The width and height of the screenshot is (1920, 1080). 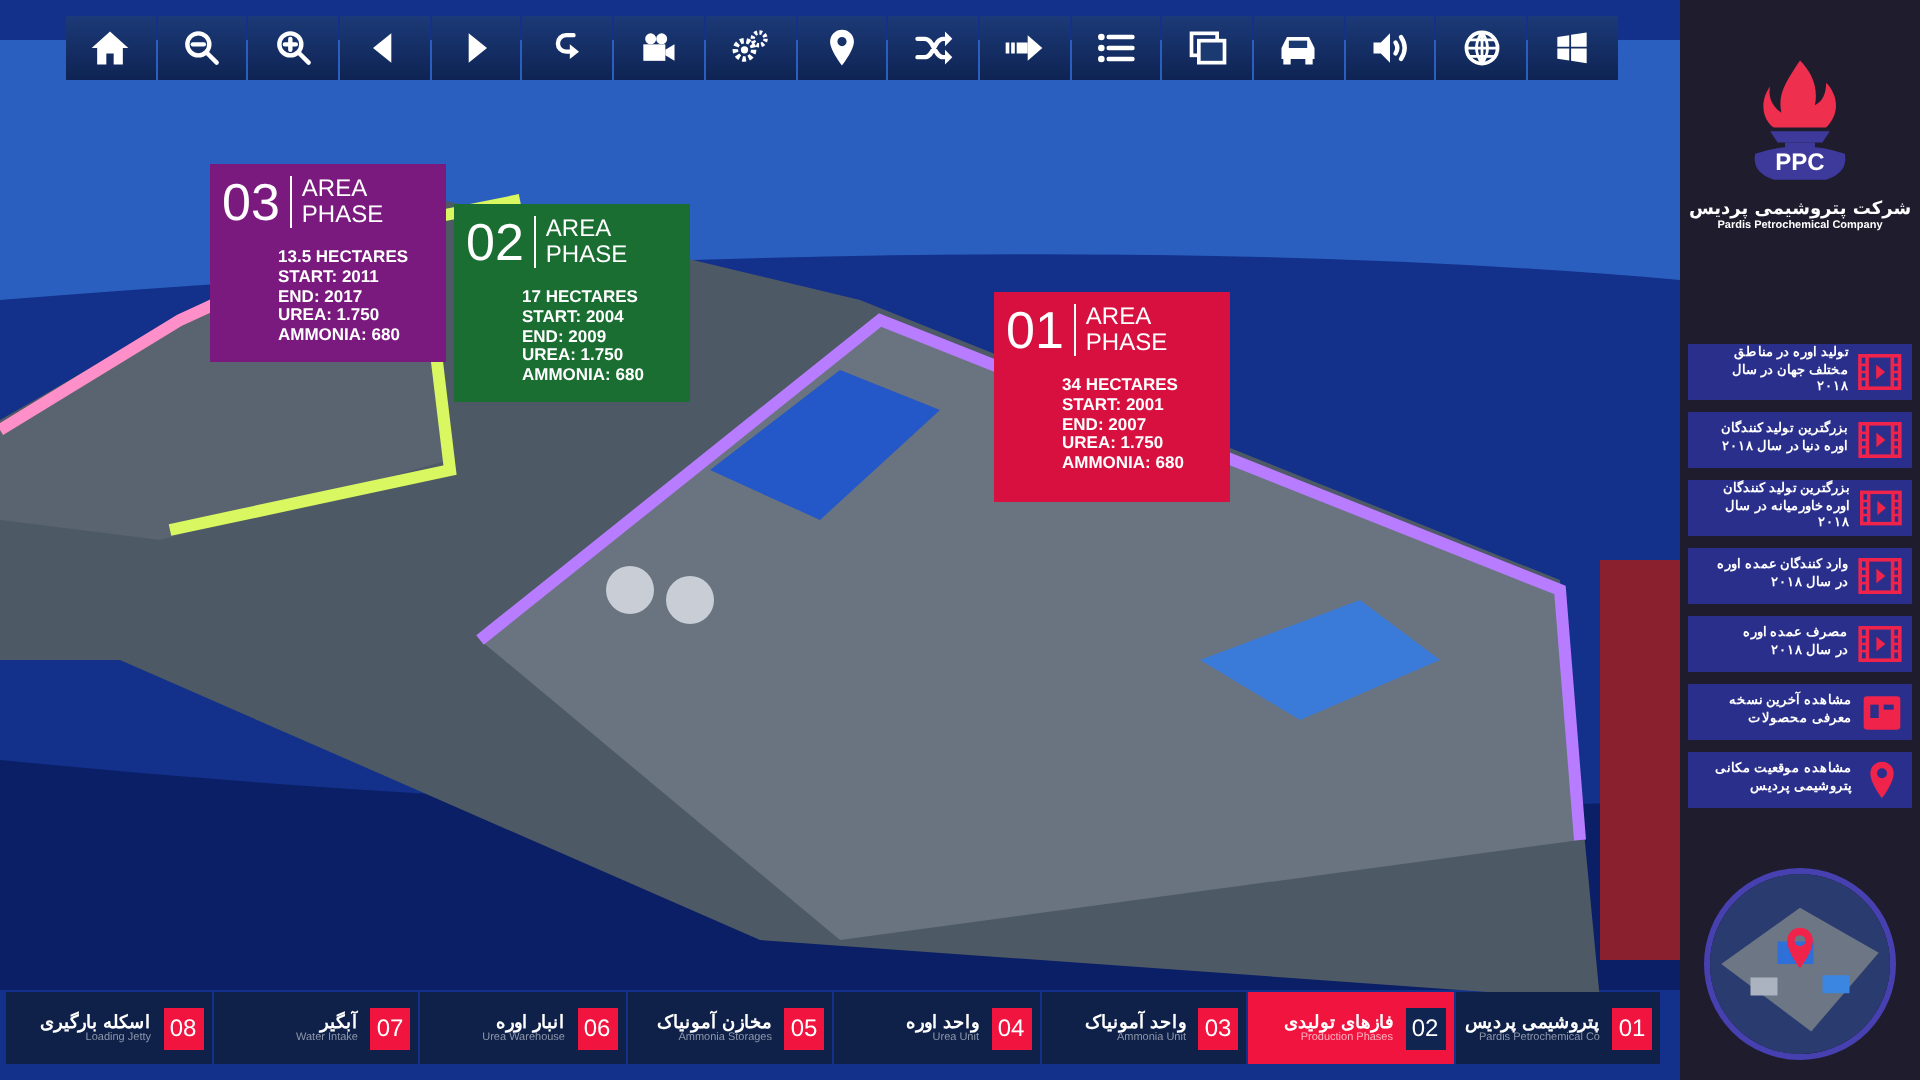 I want to click on tab-number: 08, so click(x=183, y=1028).